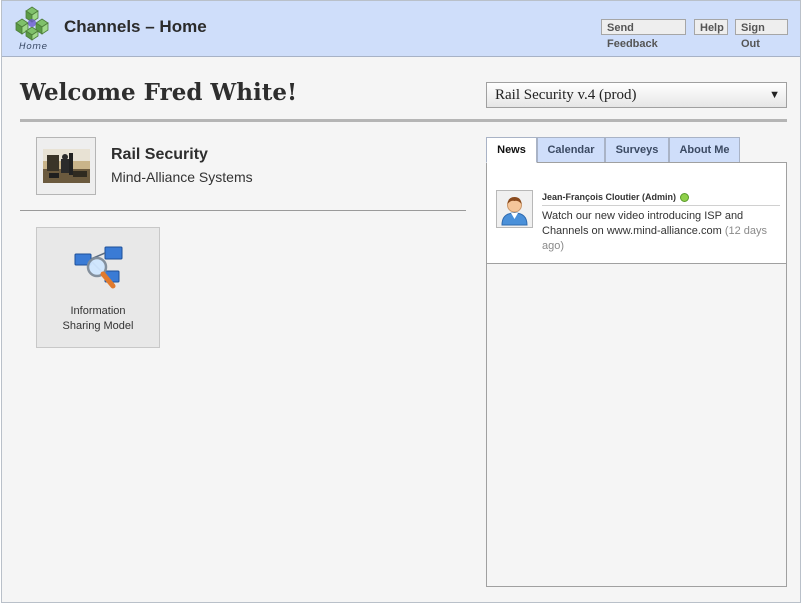  Describe the element at coordinates (514, 211) in the screenshot. I see `user-avatar-icon` at that location.